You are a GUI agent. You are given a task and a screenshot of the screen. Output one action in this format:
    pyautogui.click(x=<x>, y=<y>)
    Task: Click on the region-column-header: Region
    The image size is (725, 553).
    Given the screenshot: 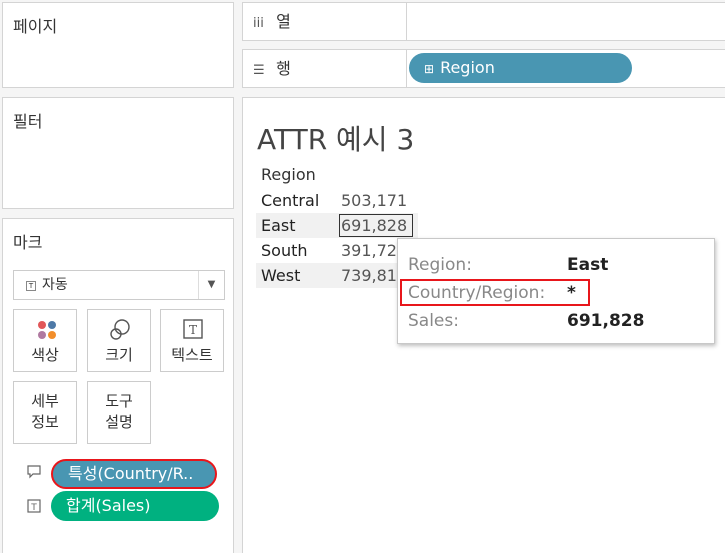 What is the action you would take?
    pyautogui.click(x=288, y=174)
    